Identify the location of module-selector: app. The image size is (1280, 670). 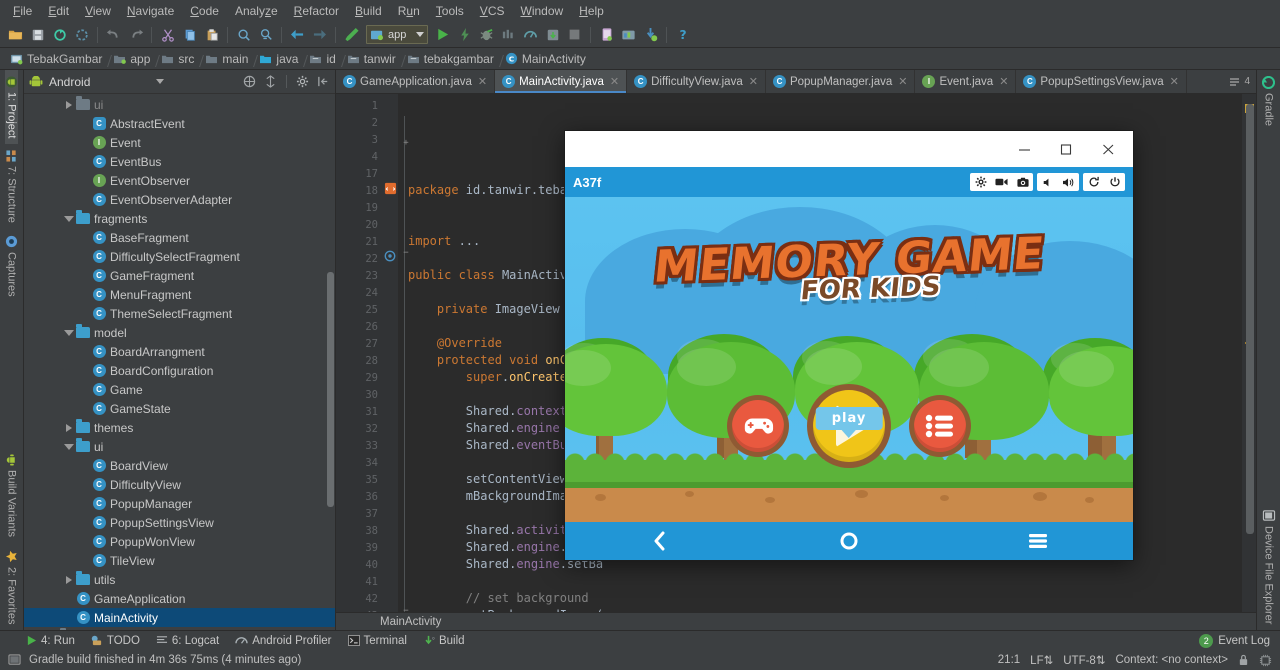
(397, 34).